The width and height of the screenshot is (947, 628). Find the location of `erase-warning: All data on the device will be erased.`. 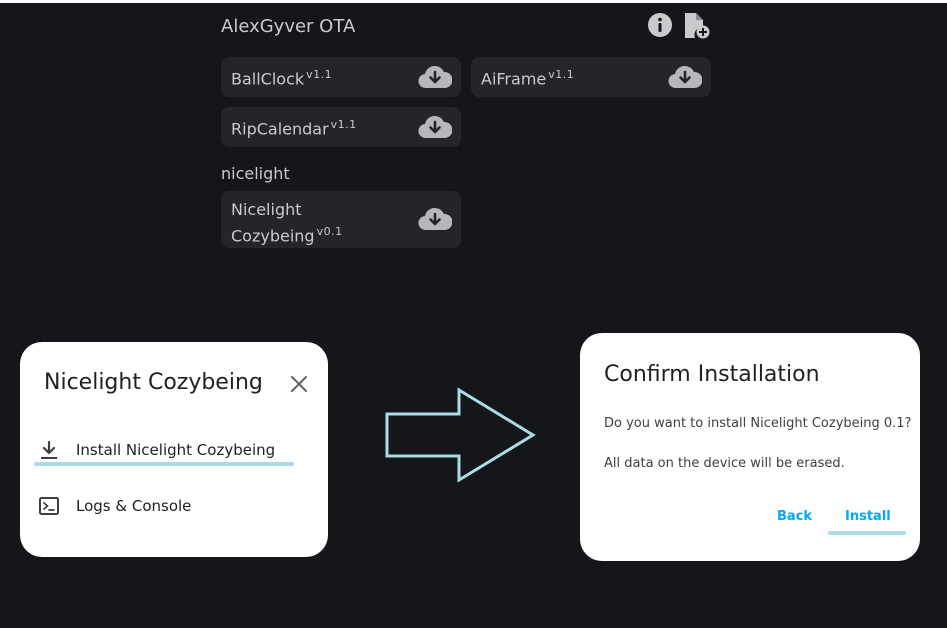

erase-warning: All data on the device will be erased. is located at coordinates (724, 463).